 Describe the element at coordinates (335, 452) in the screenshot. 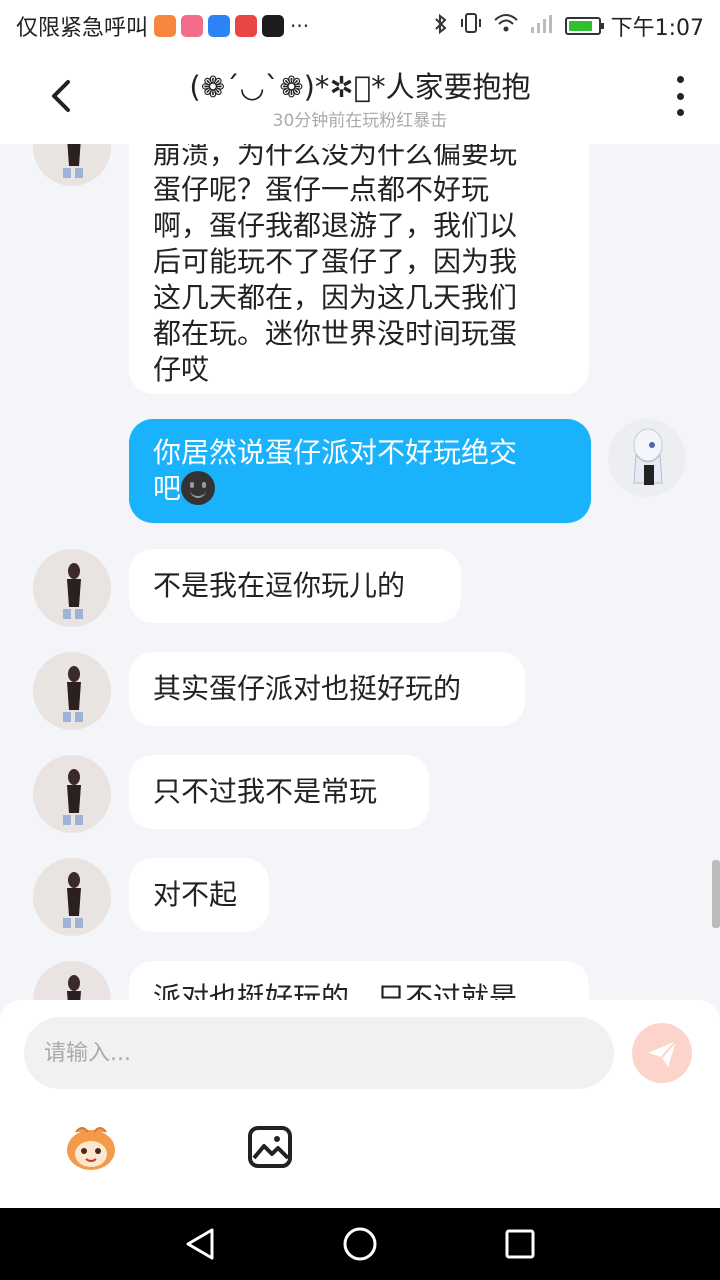

I see `message-line: 你居然说蛋仔派对不好玩绝交` at that location.